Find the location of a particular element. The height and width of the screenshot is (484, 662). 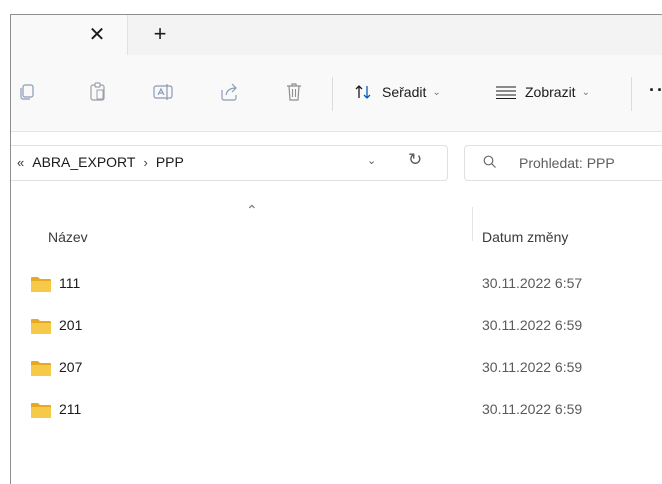

breadcrumb: « ABRA_EXPORT › PPP is located at coordinates (100, 162).